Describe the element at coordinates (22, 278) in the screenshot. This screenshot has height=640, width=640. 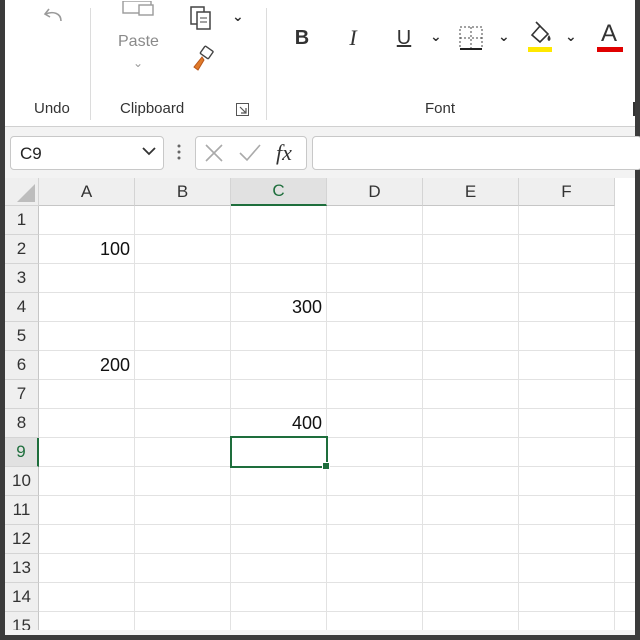
I see `row-header-3: 3` at that location.